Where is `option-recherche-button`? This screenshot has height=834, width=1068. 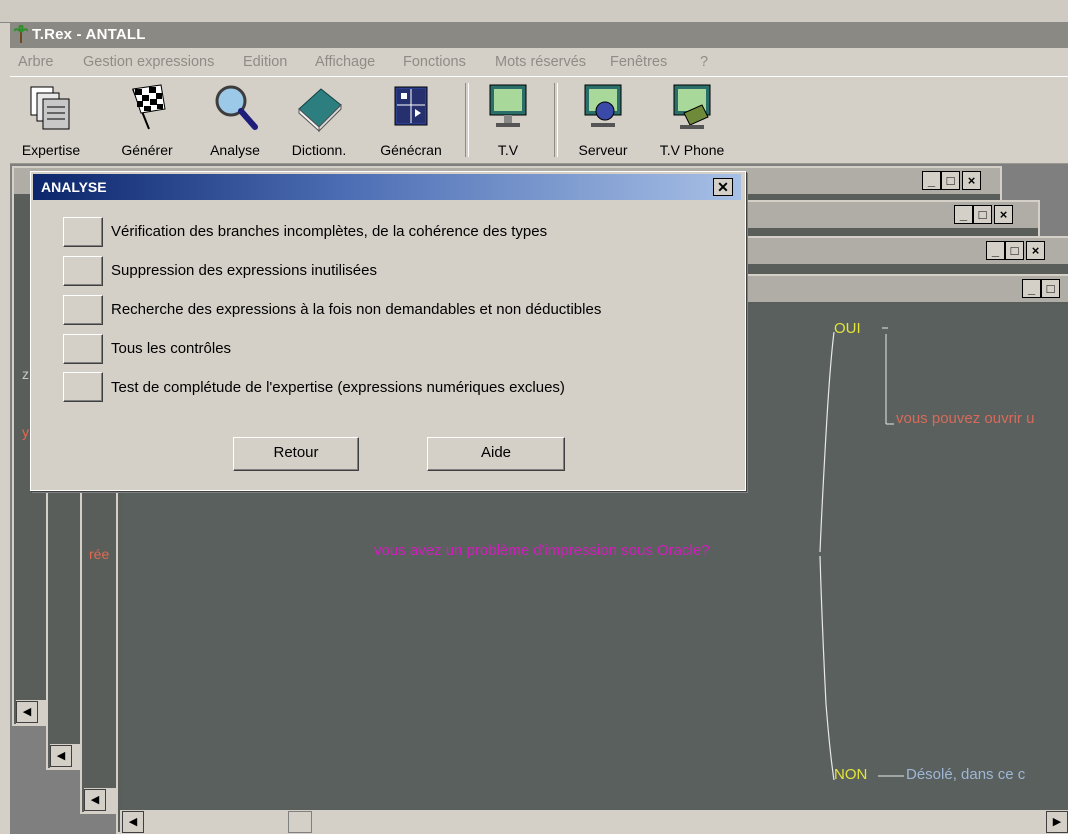 option-recherche-button is located at coordinates (83, 310).